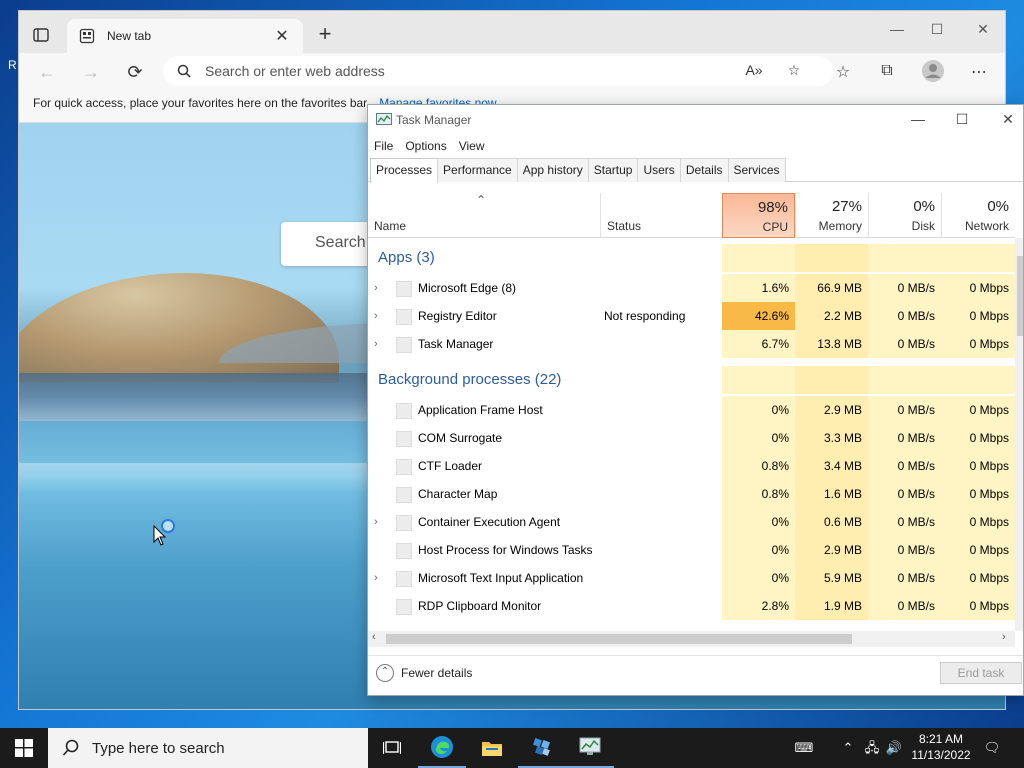 The width and height of the screenshot is (1024, 768). I want to click on tab-actions-button, so click(41, 35).